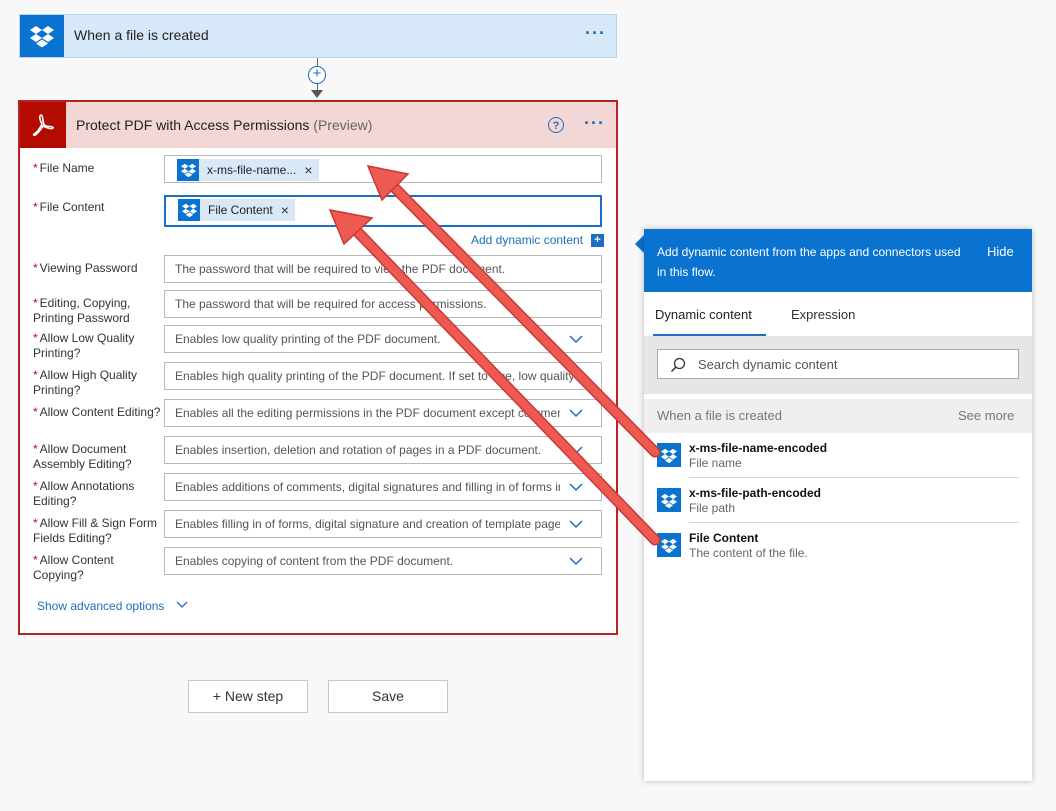  Describe the element at coordinates (748, 553) in the screenshot. I see `item-desc: The content of the file.` at that location.